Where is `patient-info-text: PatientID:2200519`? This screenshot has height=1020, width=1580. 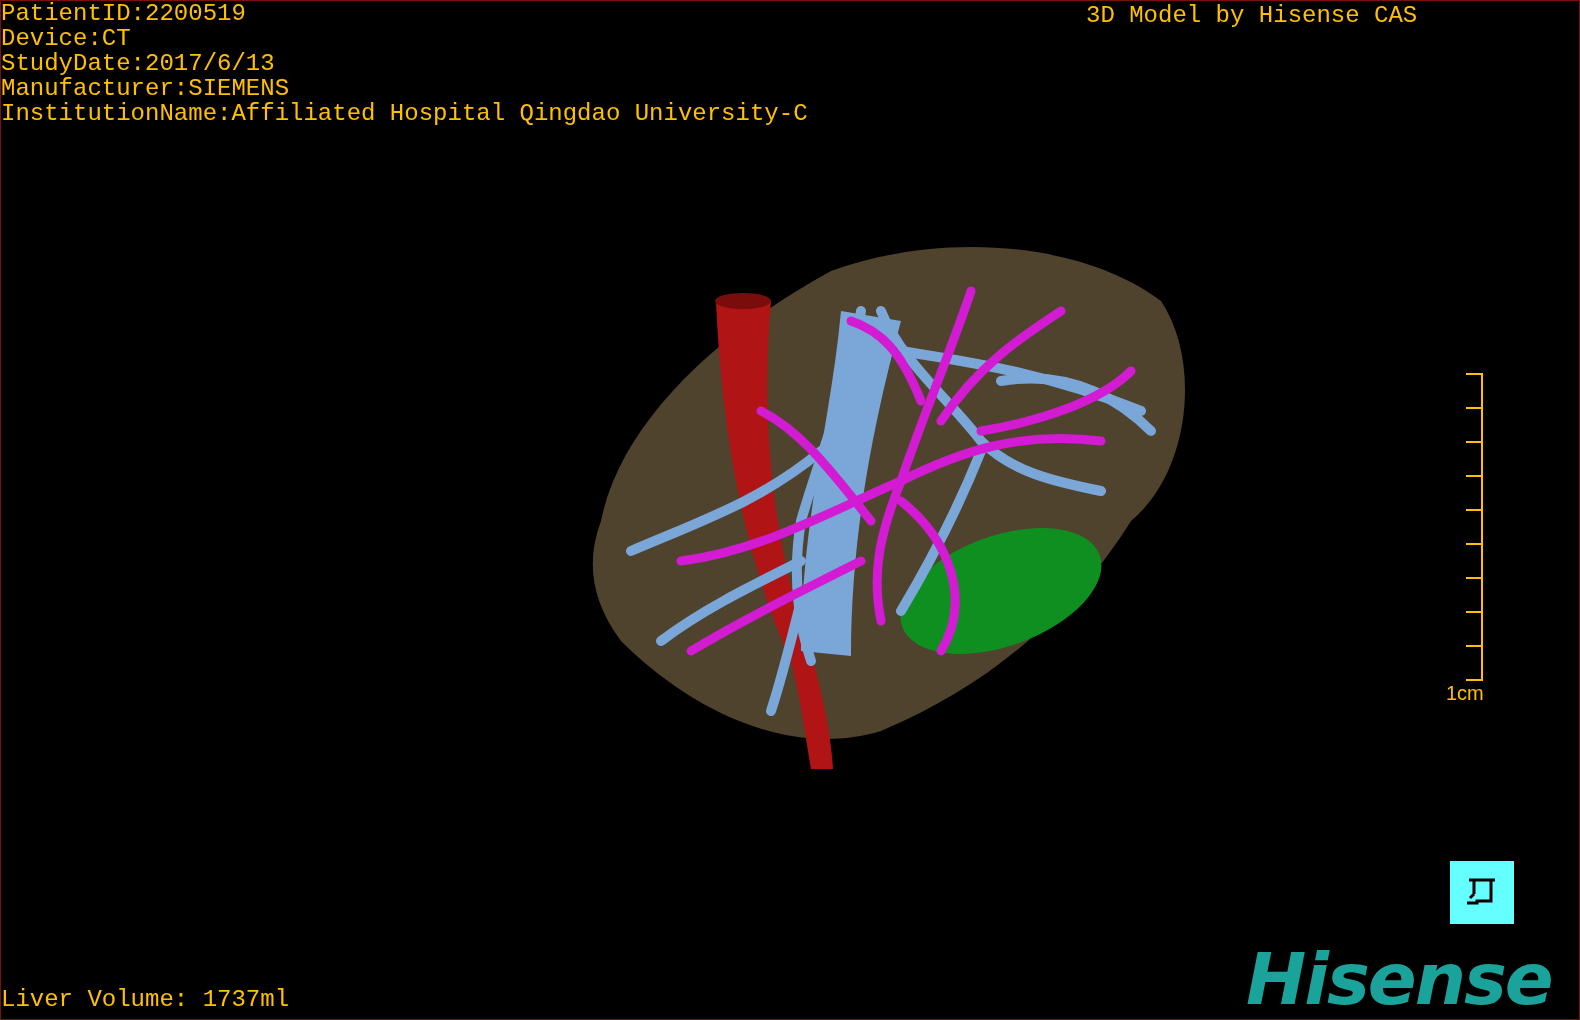 patient-info-text: PatientID:2200519 is located at coordinates (124, 13).